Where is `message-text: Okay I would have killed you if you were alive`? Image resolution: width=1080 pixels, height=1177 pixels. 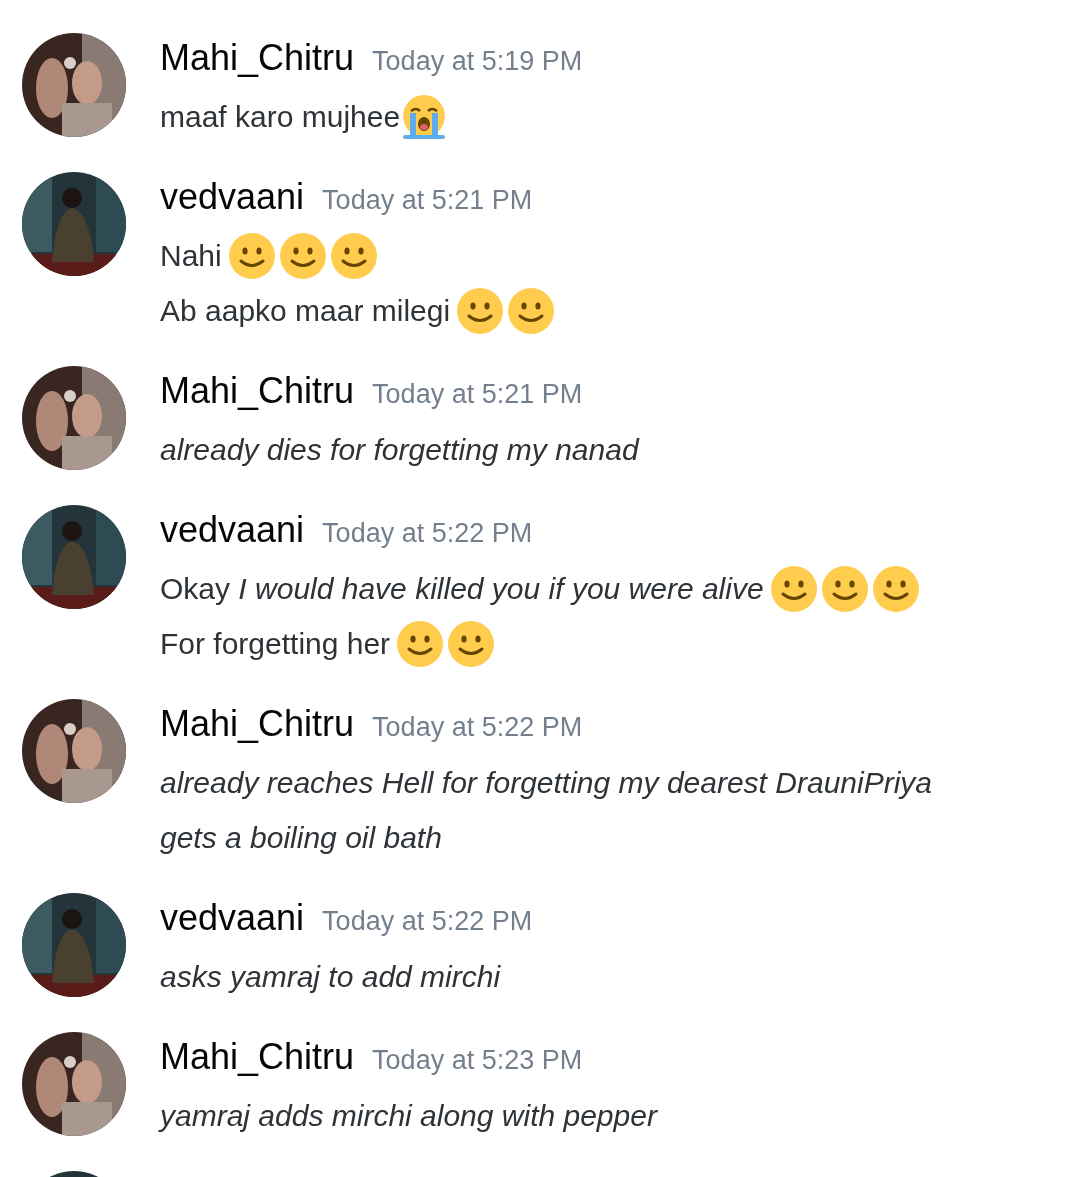 message-text: Okay I would have killed you if you were alive is located at coordinates (462, 588).